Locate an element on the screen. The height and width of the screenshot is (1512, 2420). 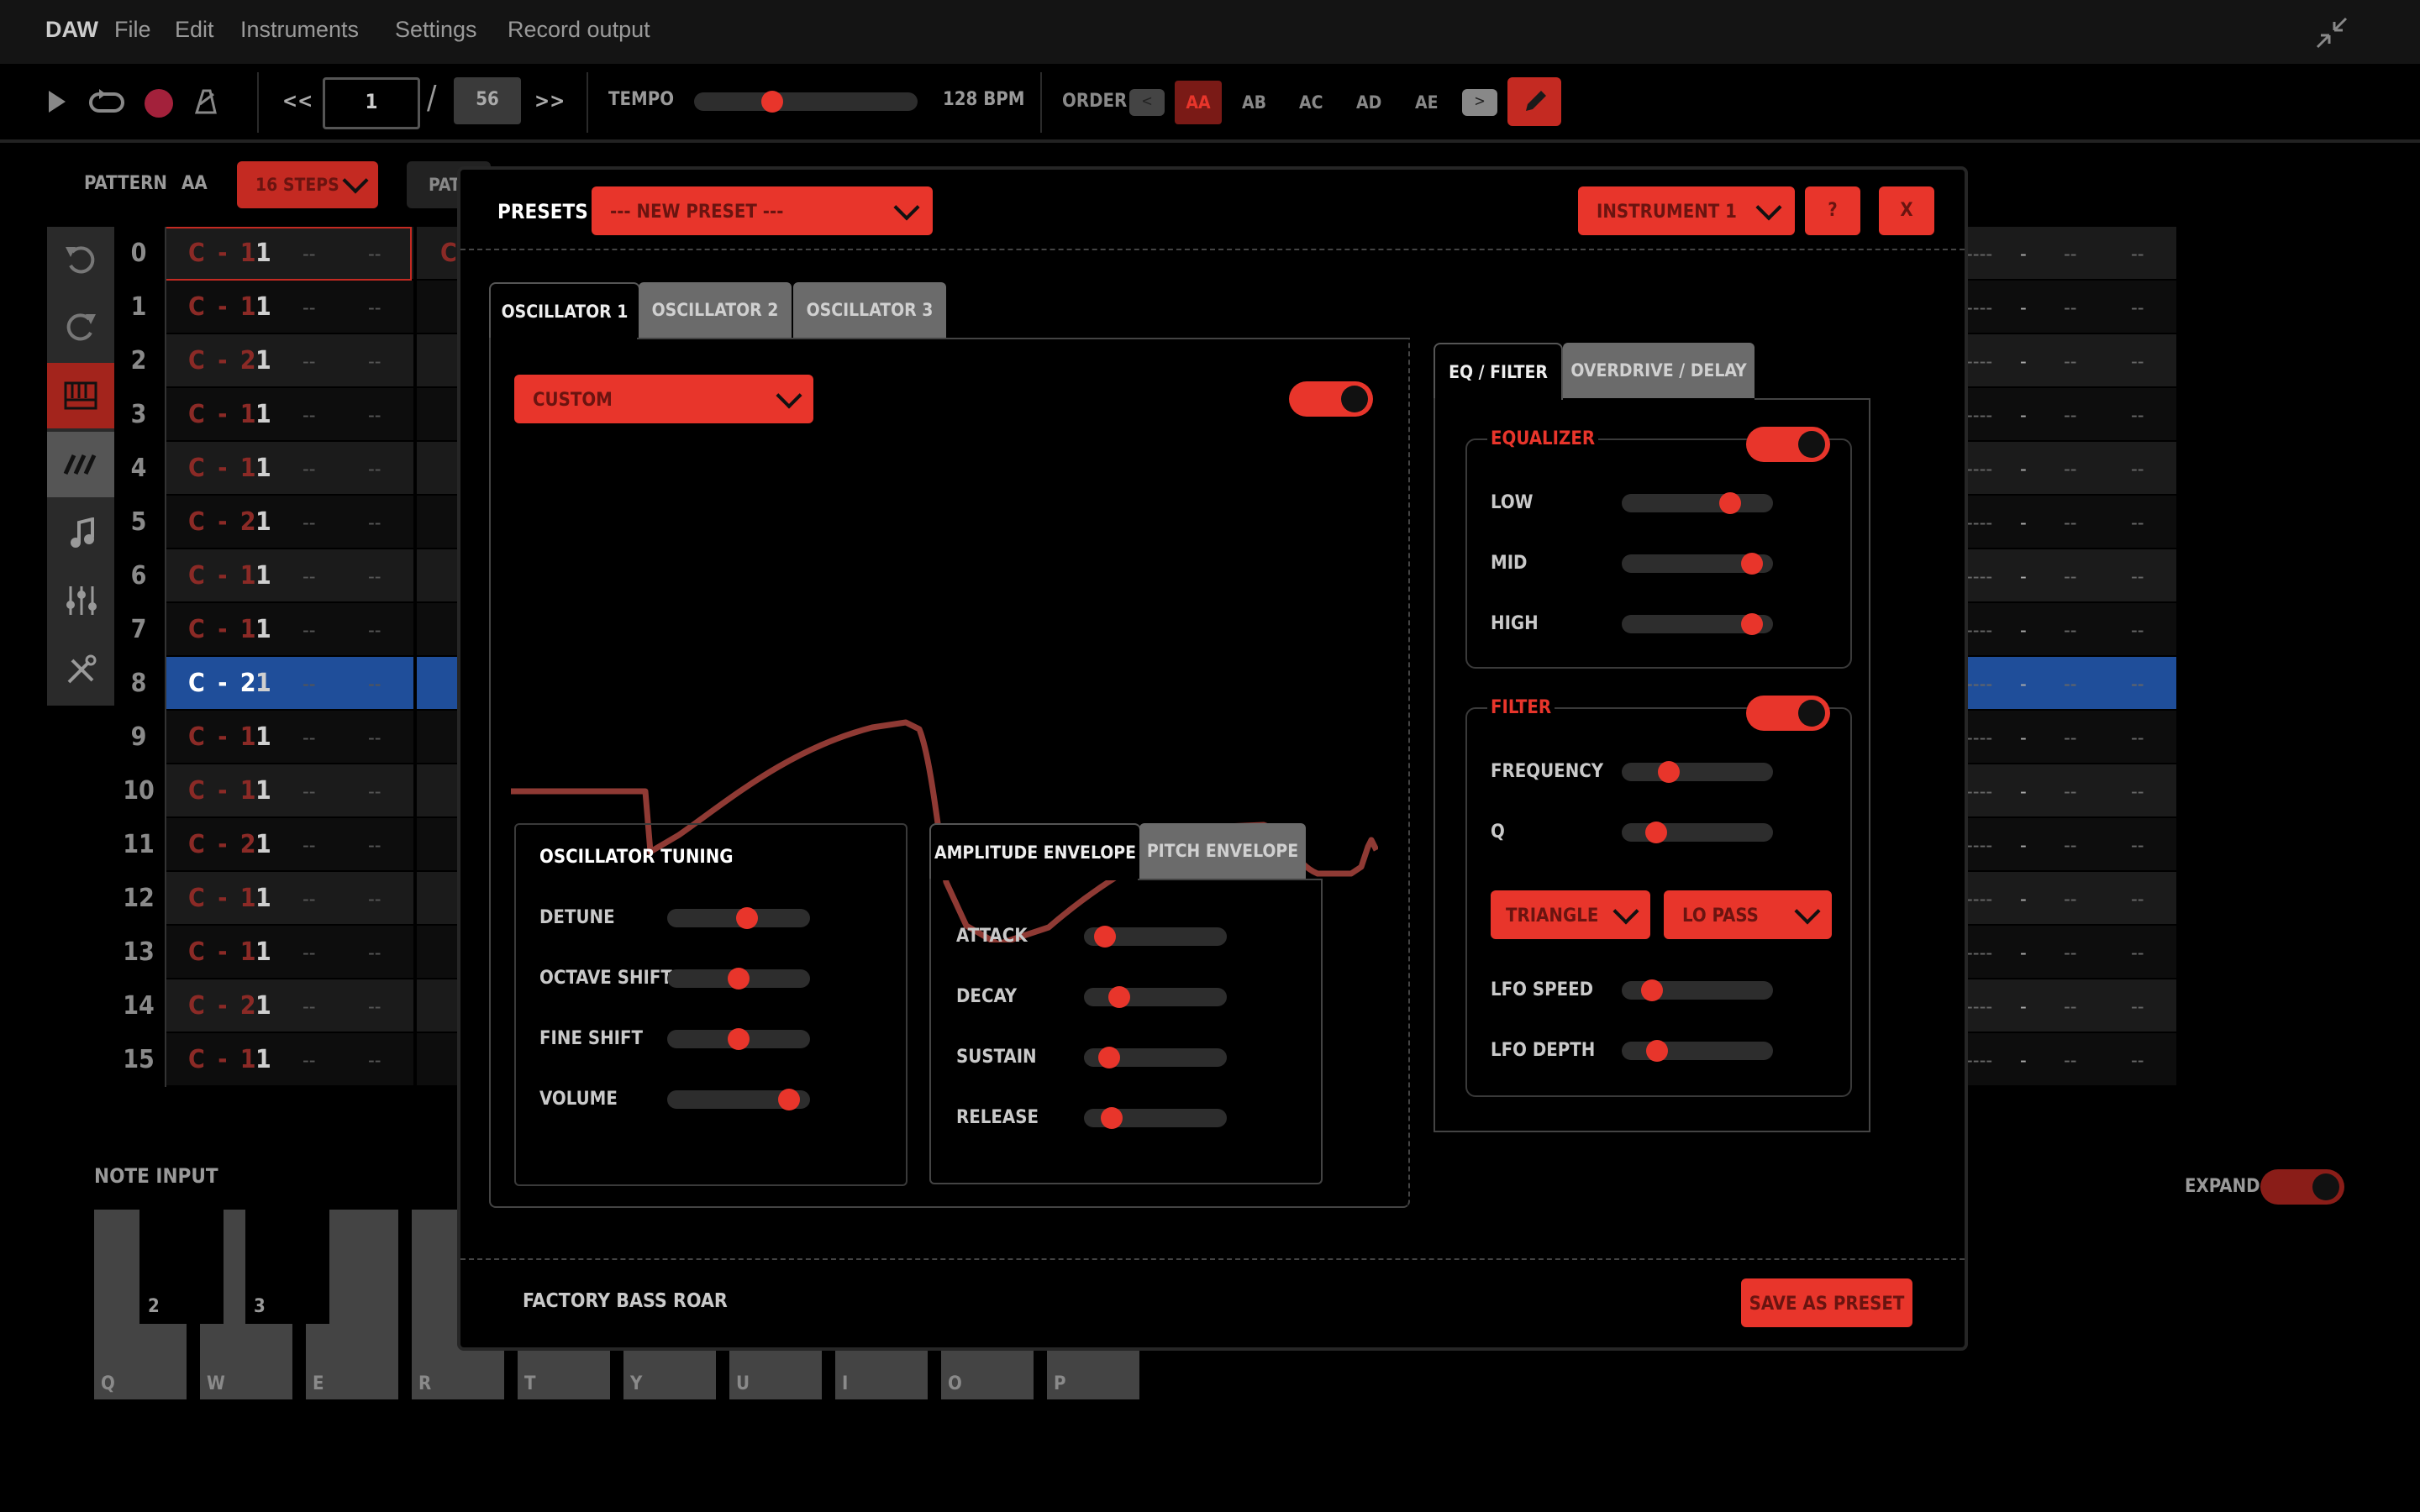
edit-mode-button is located at coordinates (1534, 101).